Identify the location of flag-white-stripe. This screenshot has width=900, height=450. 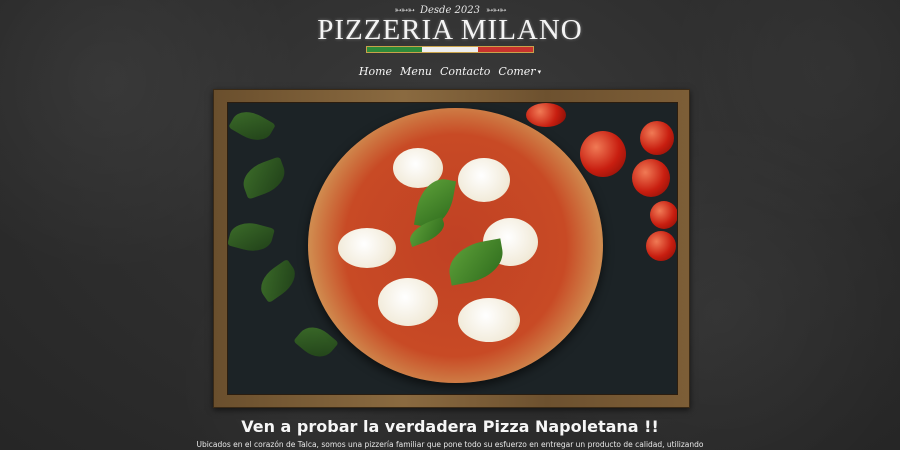
(450, 49).